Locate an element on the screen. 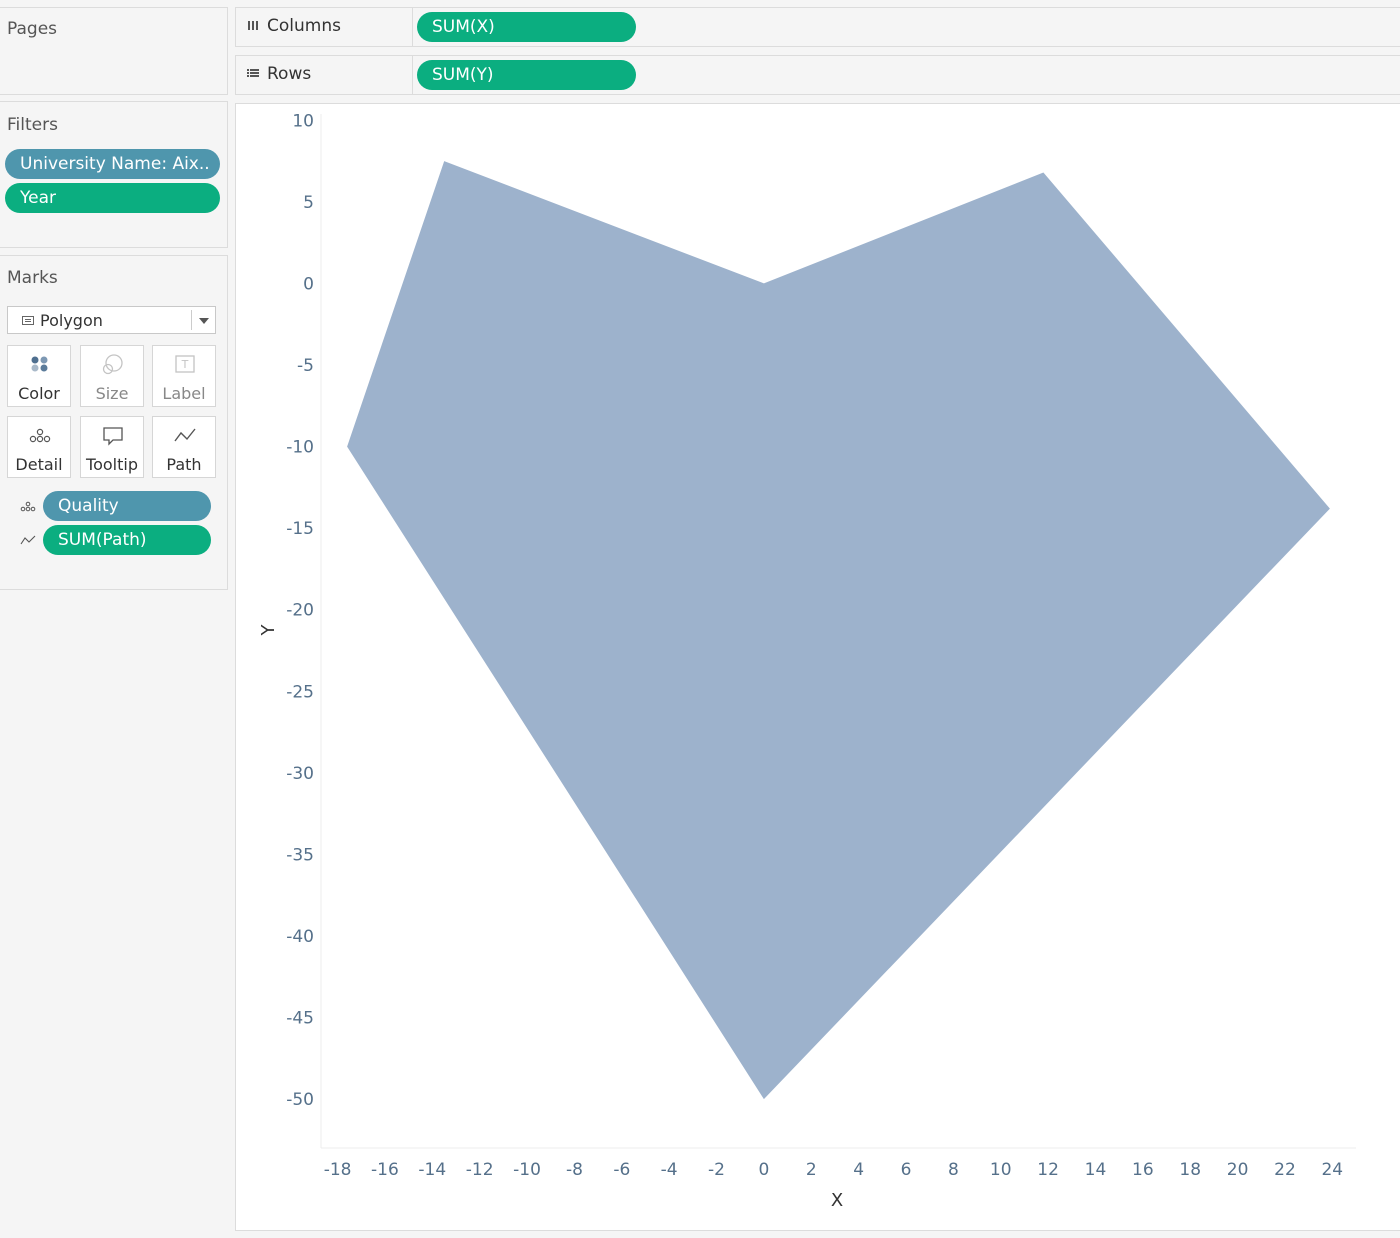  detail-icon is located at coordinates (40, 435).